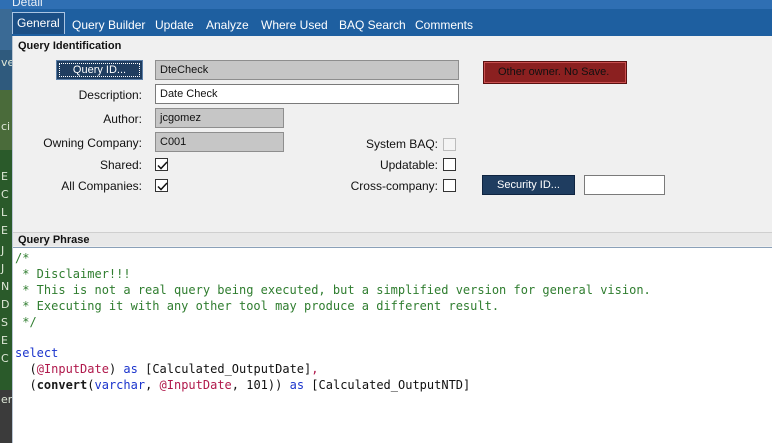 This screenshot has height=443, width=772. I want to click on strip-text: L, so click(4, 212).